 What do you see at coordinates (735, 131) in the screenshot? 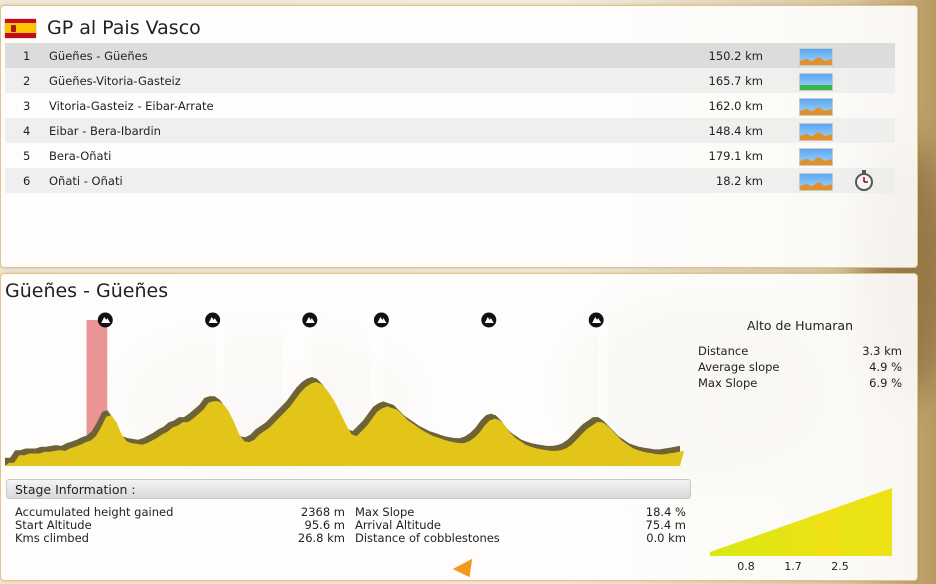
I see `stage-distance: 148.4 km` at bounding box center [735, 131].